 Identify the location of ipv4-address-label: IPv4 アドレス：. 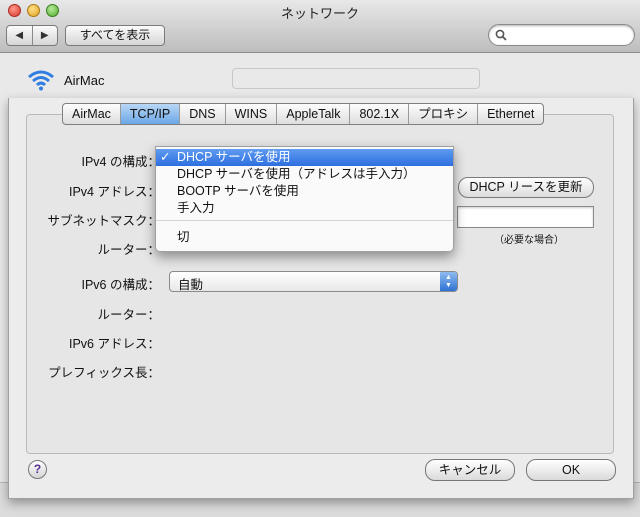
(114, 192).